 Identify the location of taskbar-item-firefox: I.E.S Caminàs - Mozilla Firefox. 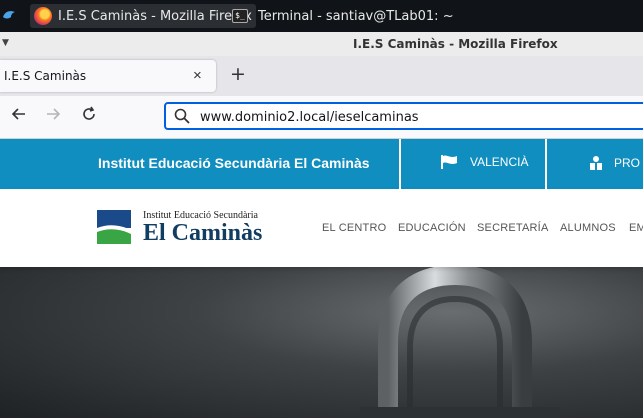
(143, 16).